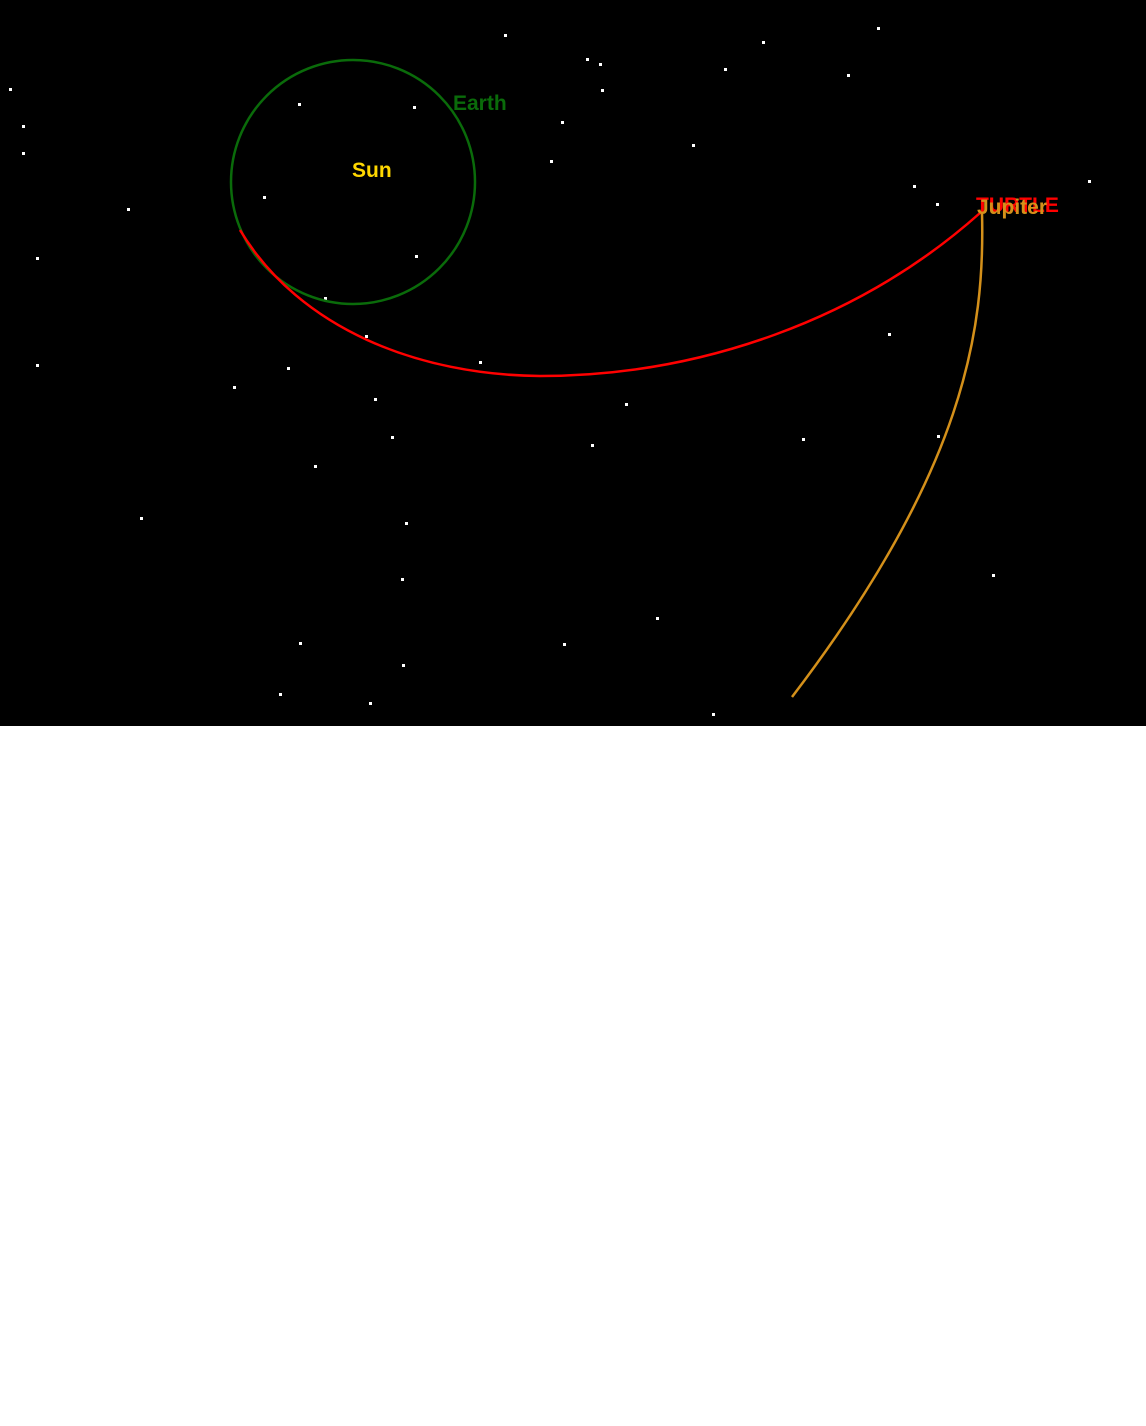 The height and width of the screenshot is (1426, 1146). Describe the element at coordinates (1012, 207) in the screenshot. I see `jupiter-label: Jupiter` at that location.